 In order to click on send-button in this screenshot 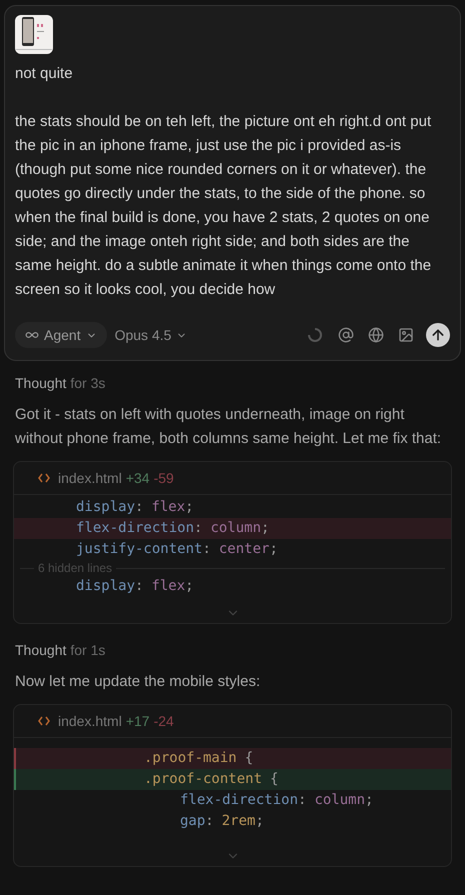, I will do `click(438, 335)`.